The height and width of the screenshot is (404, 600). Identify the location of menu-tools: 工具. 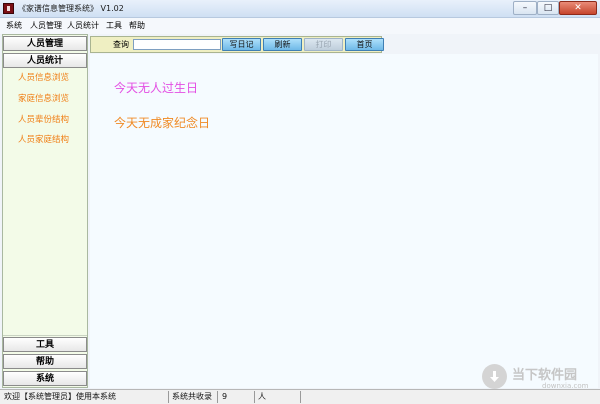
(114, 26).